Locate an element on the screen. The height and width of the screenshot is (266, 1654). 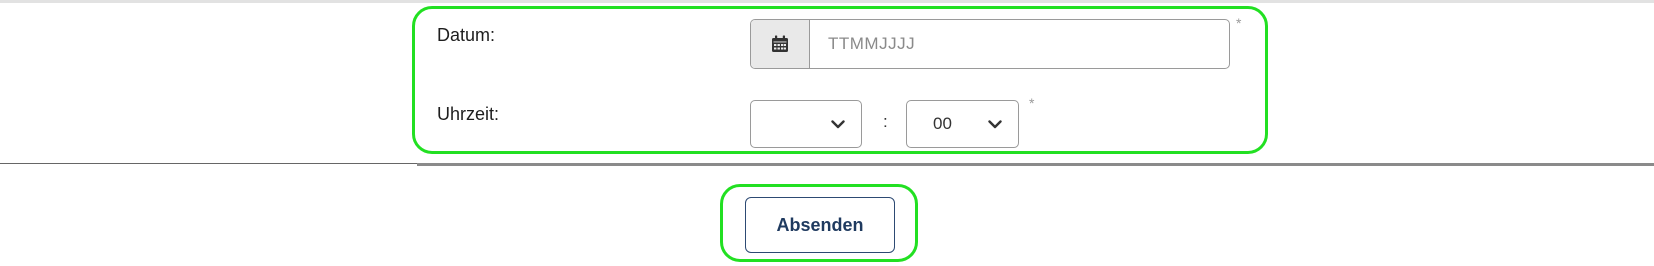
minute-select: 00 is located at coordinates (962, 124).